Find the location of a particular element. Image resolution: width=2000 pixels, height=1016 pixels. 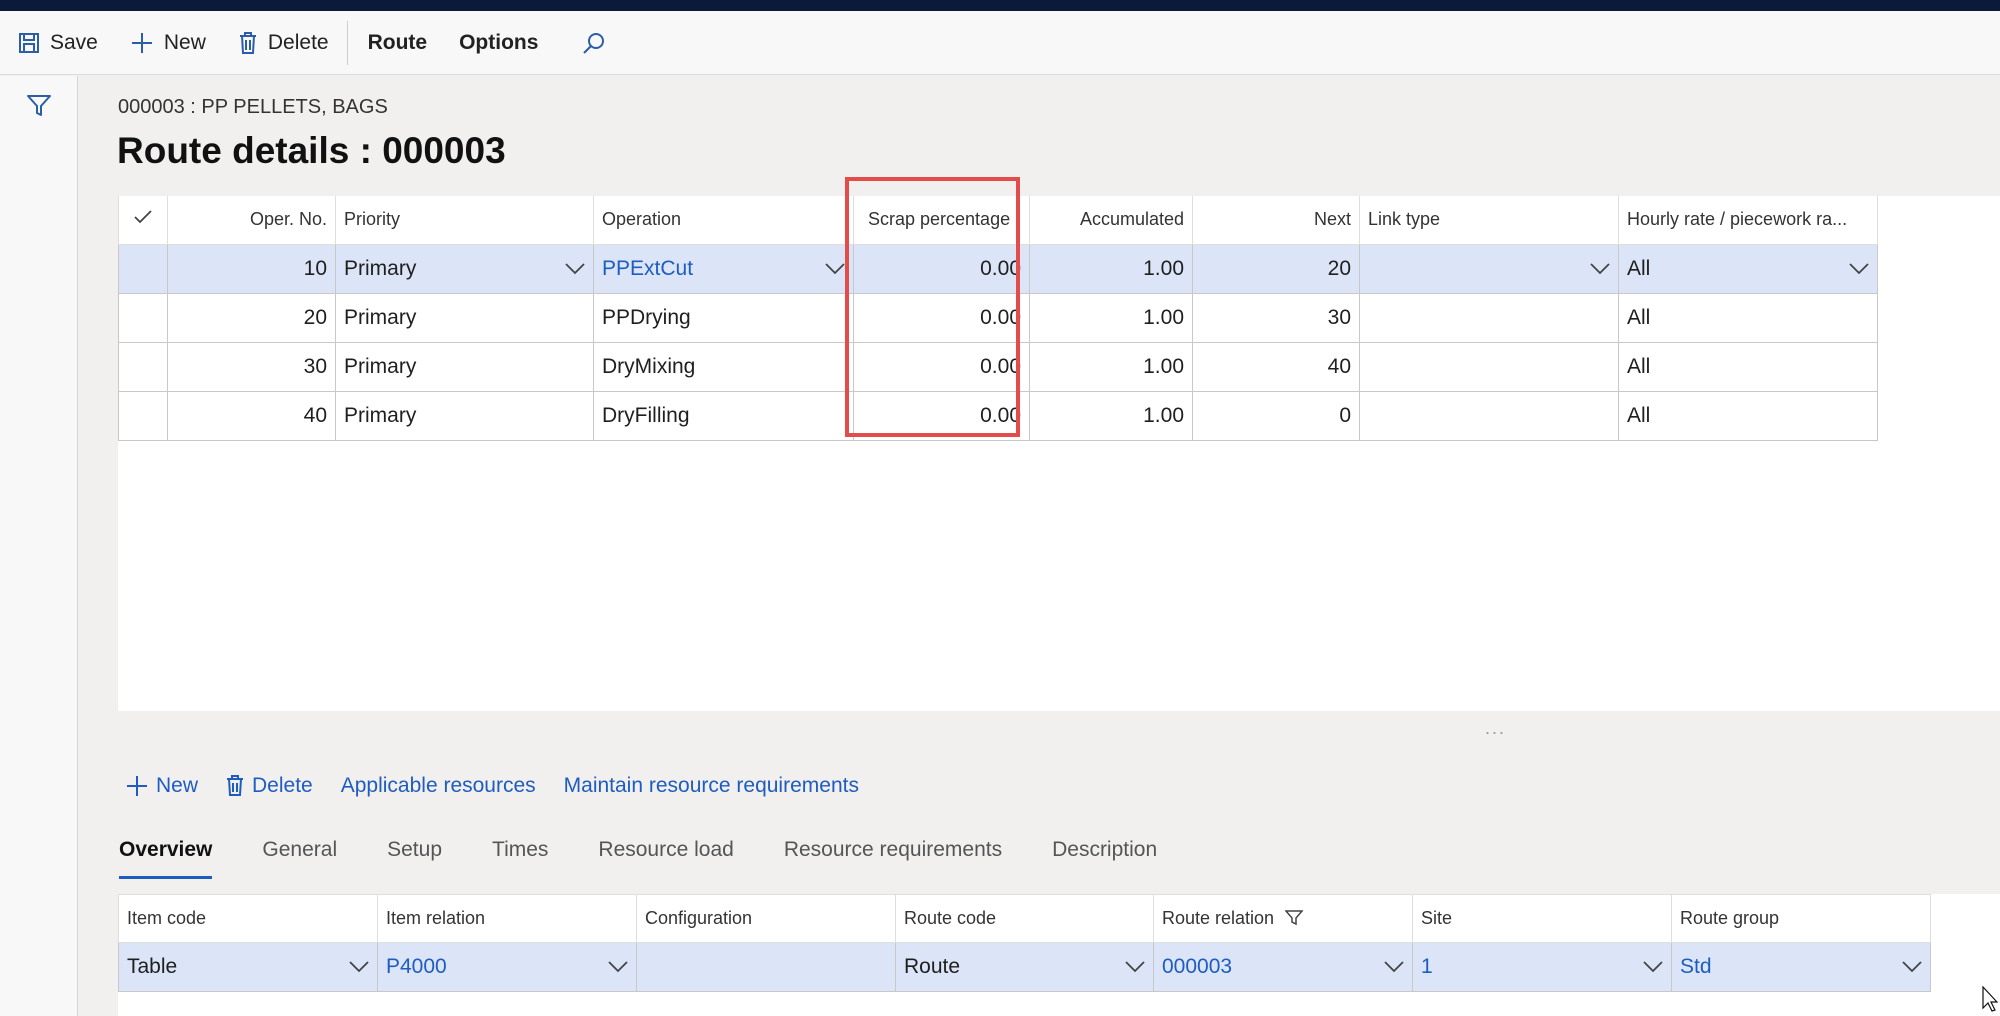

item-code-value: Table is located at coordinates (152, 966).